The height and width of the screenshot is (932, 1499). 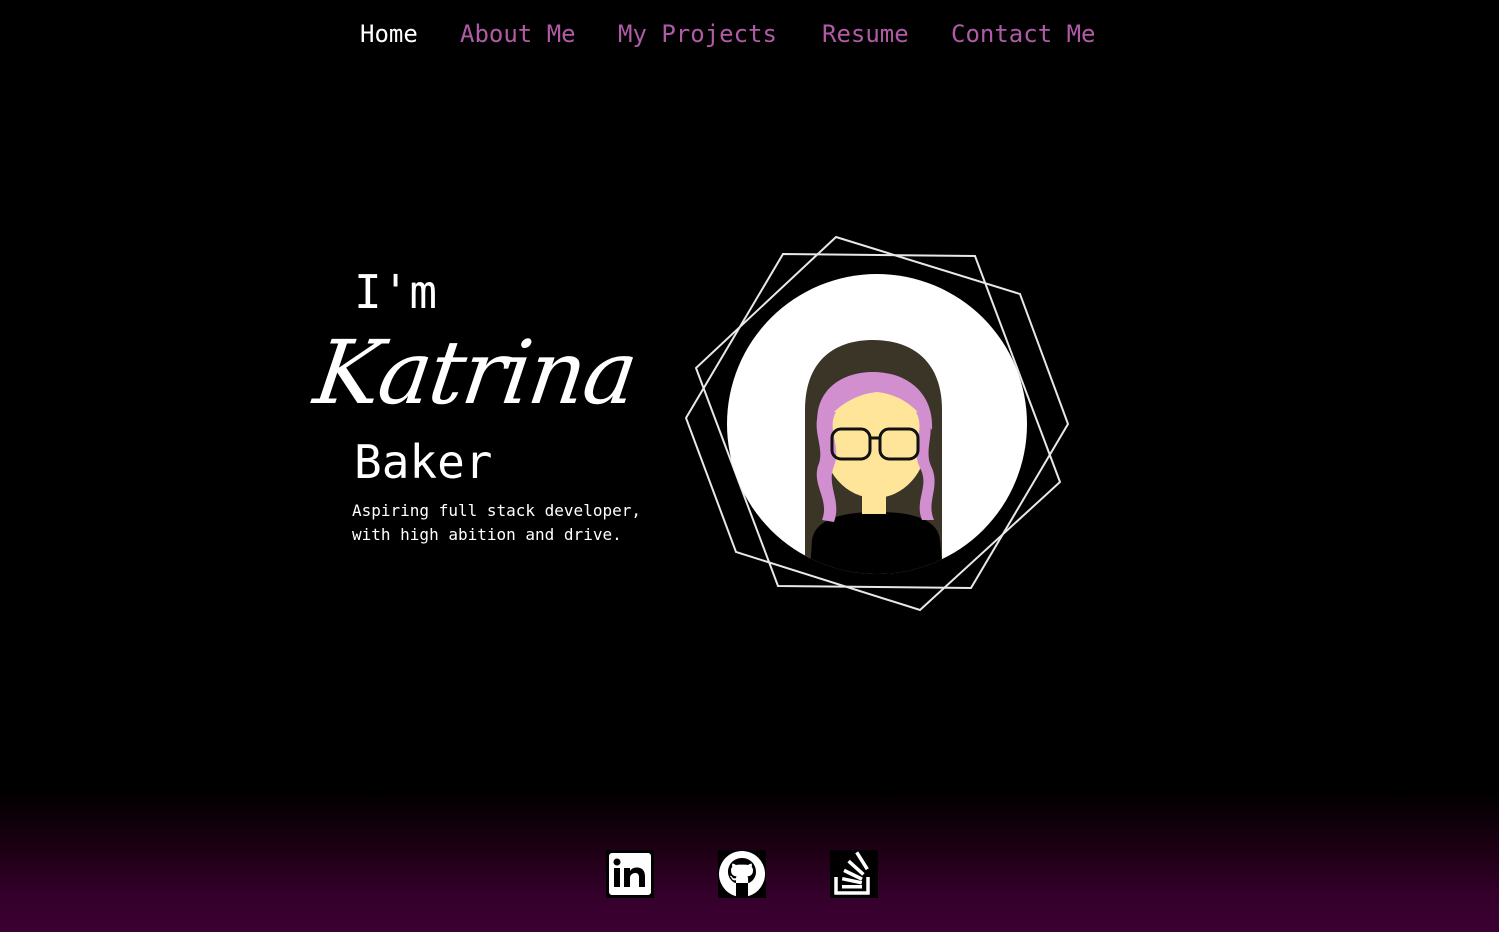 I want to click on nav-resume-link: Resume, so click(x=865, y=34).